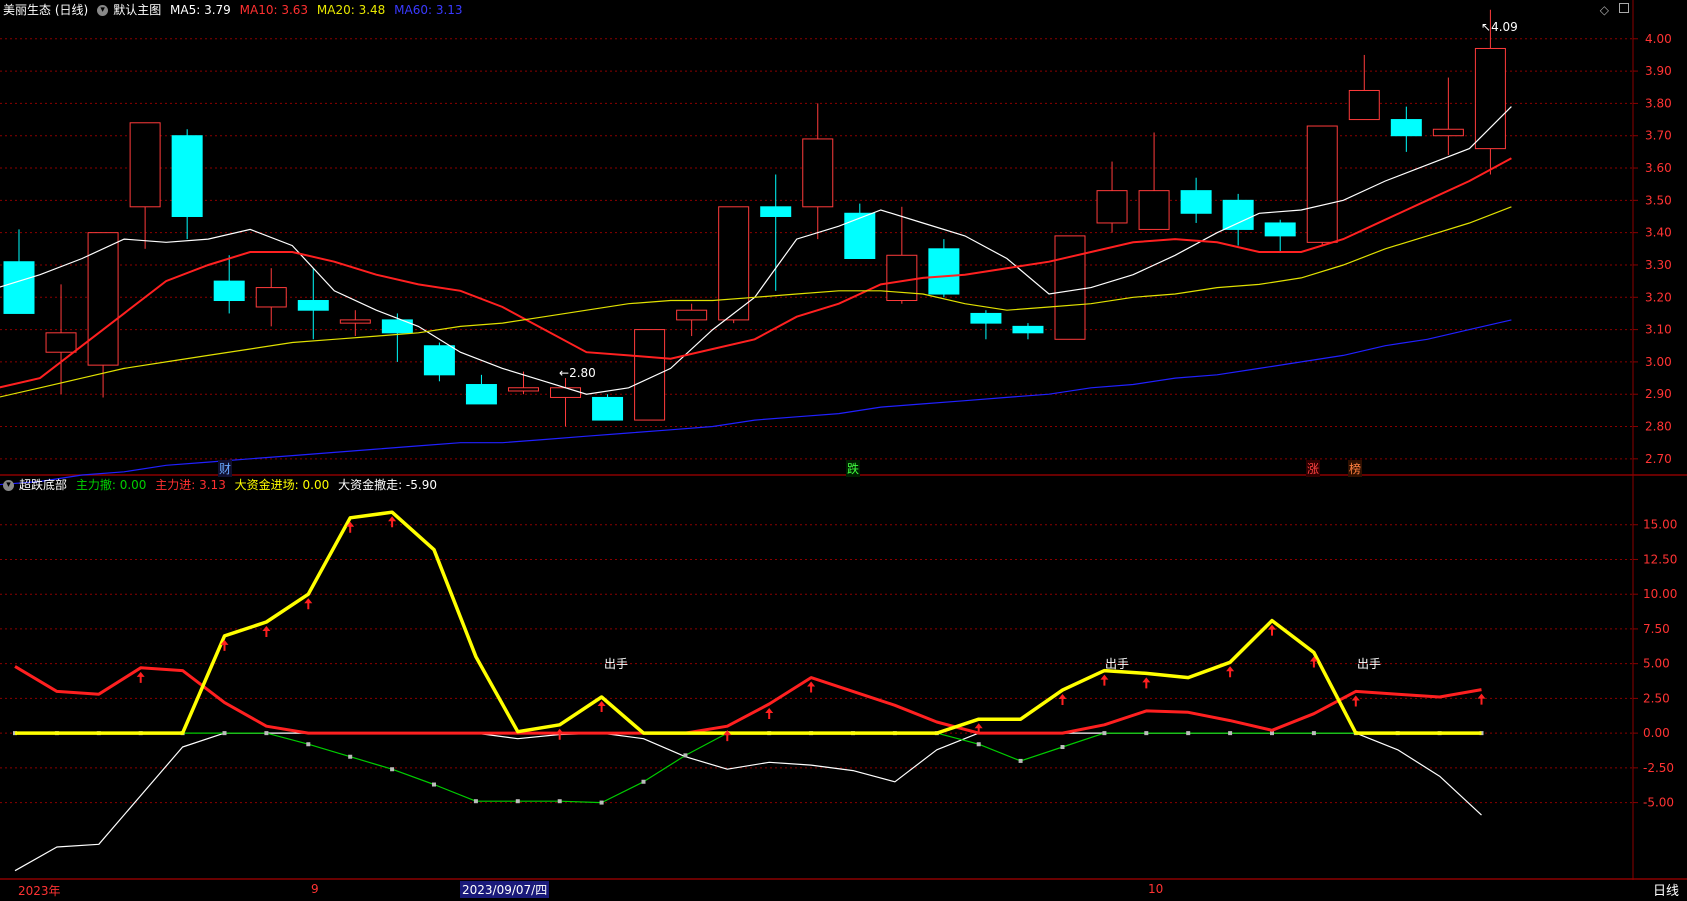  I want to click on main-y-tick-label: 3.50, so click(1658, 200).